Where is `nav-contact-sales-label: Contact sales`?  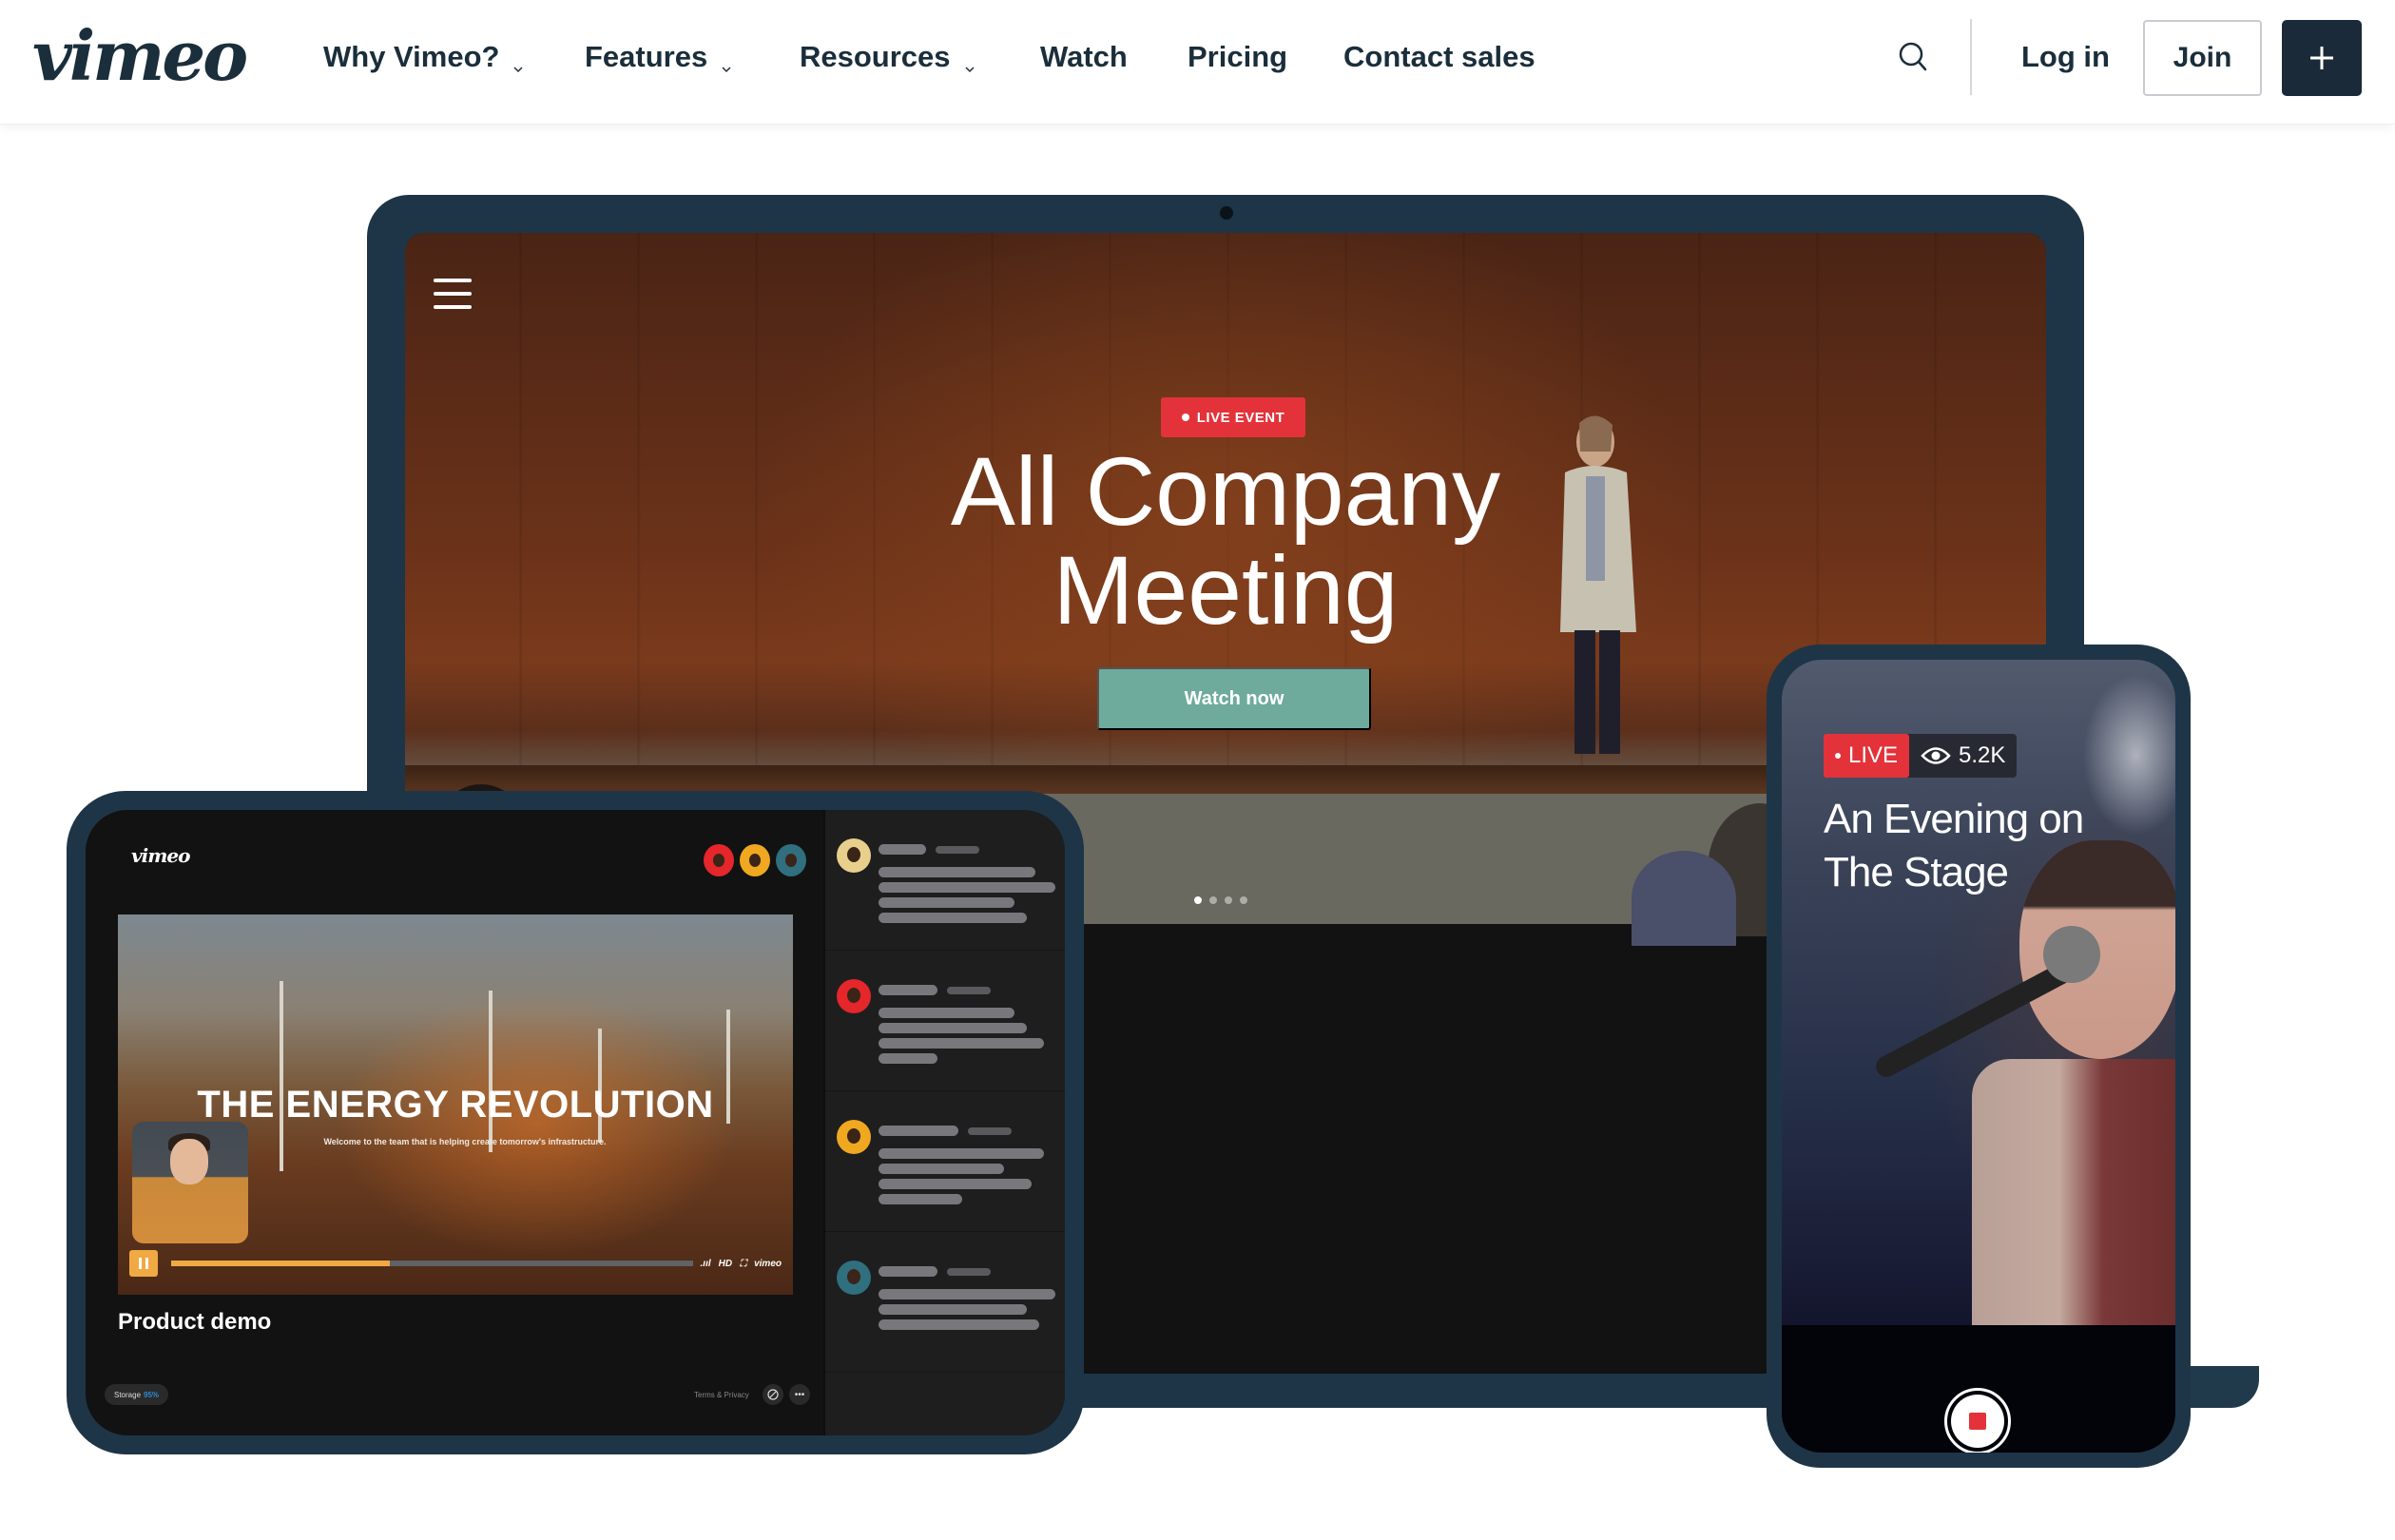 nav-contact-sales-label: Contact sales is located at coordinates (1439, 56).